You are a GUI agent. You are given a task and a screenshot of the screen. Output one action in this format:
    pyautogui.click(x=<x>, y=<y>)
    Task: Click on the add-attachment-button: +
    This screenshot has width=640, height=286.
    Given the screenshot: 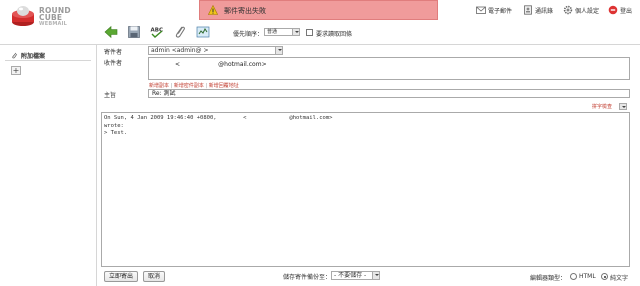 What is the action you would take?
    pyautogui.click(x=16, y=70)
    